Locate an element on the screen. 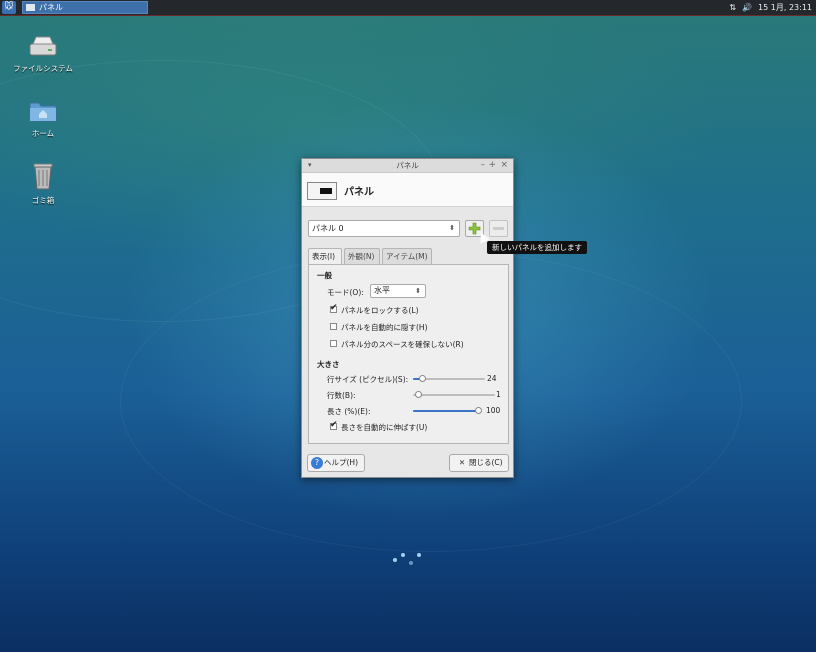  add-panel-tooltip: 新しいパネルを追加します is located at coordinates (537, 247).